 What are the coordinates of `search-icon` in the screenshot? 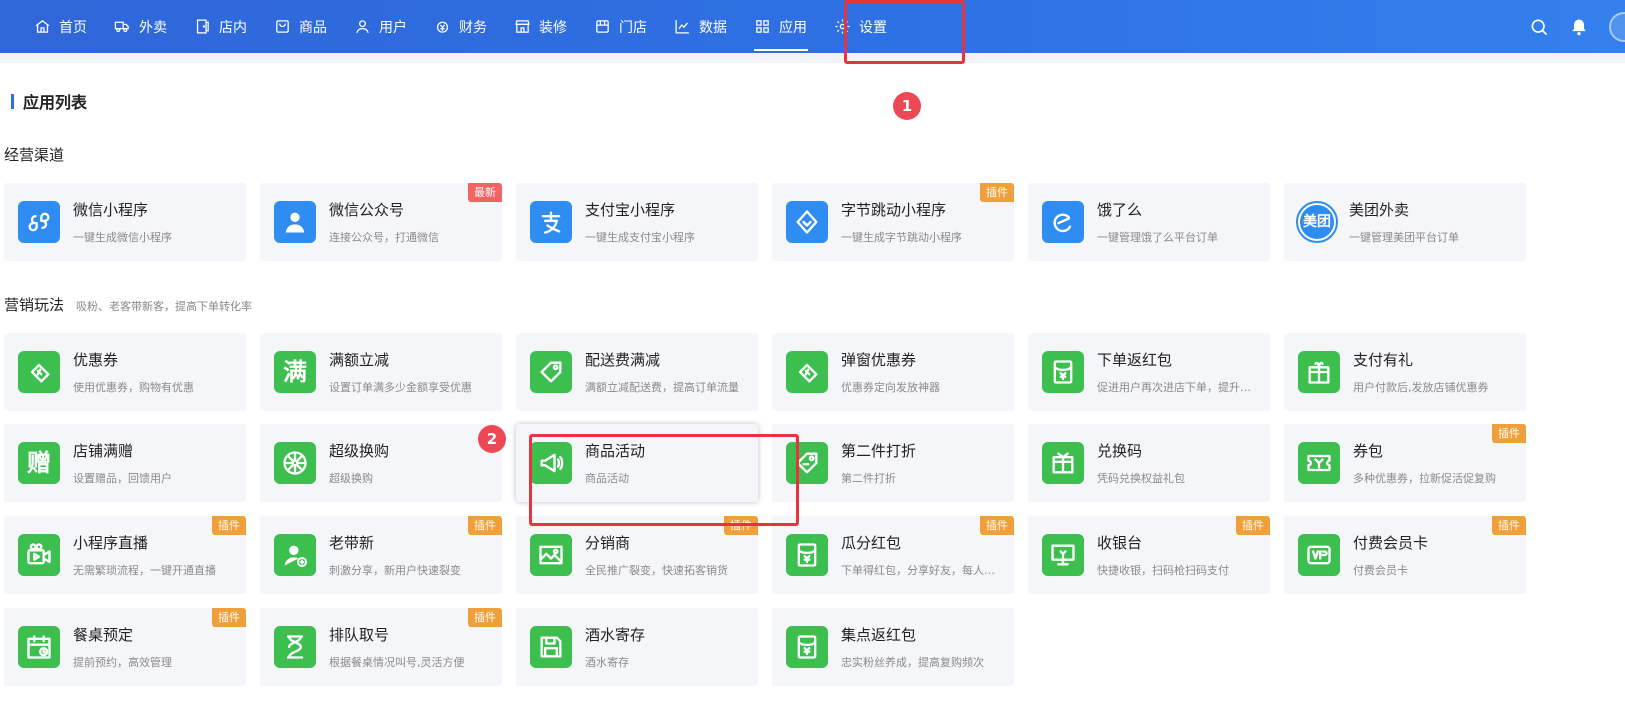 It's located at (1539, 27).